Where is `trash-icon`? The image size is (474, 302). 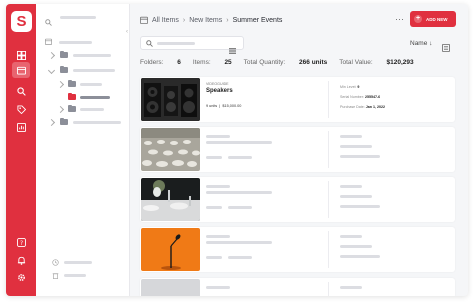 trash-icon is located at coordinates (55, 276).